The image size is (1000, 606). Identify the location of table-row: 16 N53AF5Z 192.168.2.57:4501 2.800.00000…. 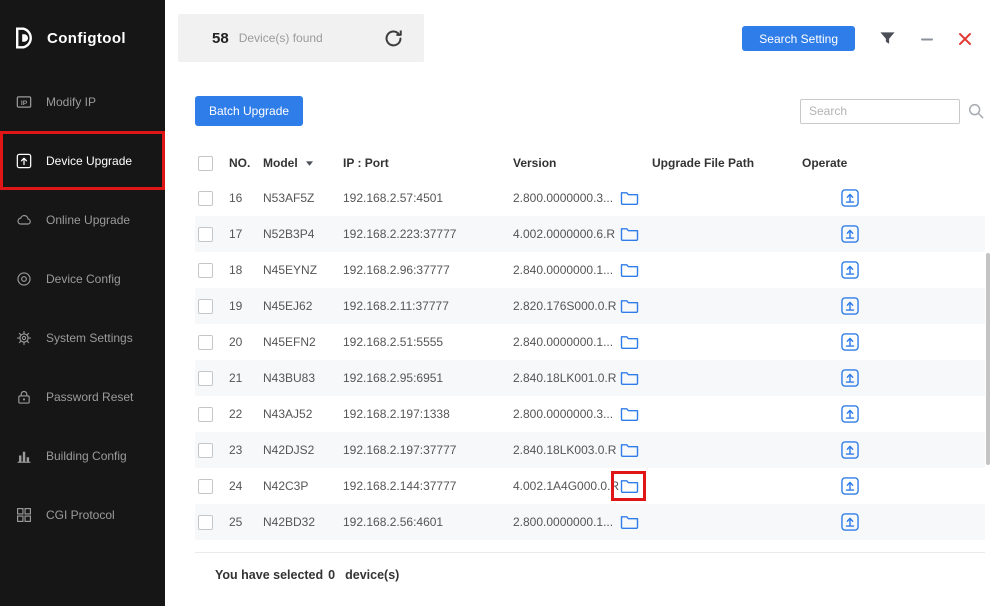
(590, 198).